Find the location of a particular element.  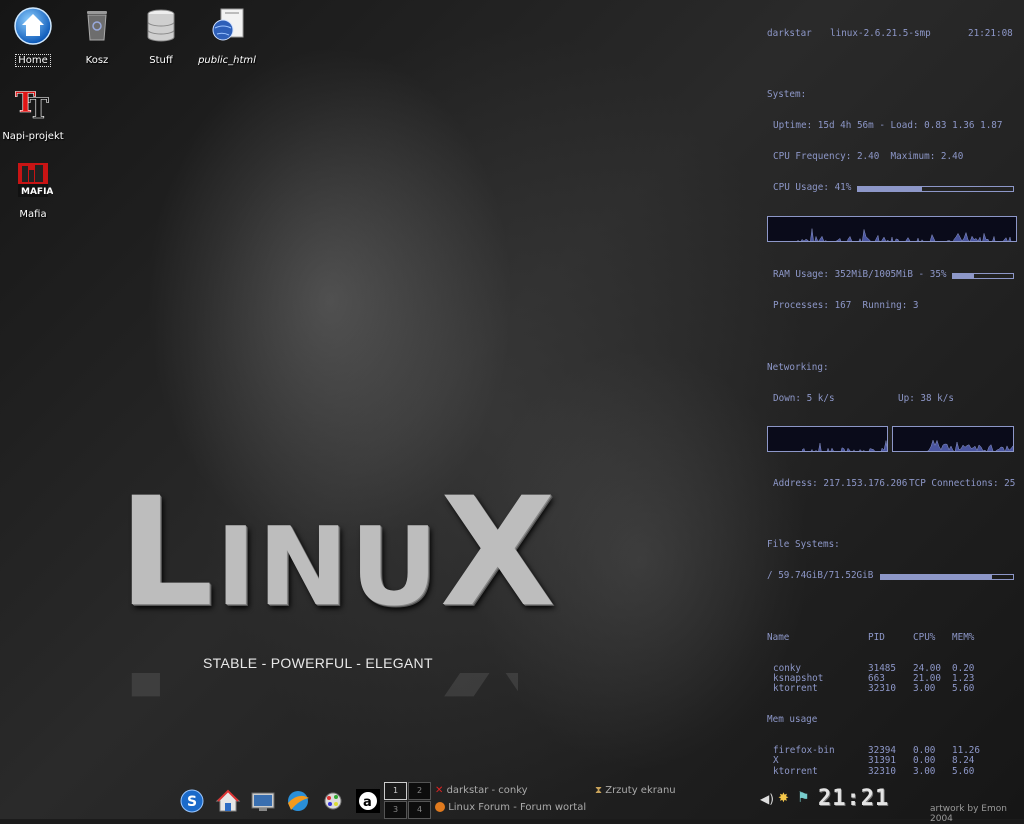

logo-letter-x: X is located at coordinates (498, 553).